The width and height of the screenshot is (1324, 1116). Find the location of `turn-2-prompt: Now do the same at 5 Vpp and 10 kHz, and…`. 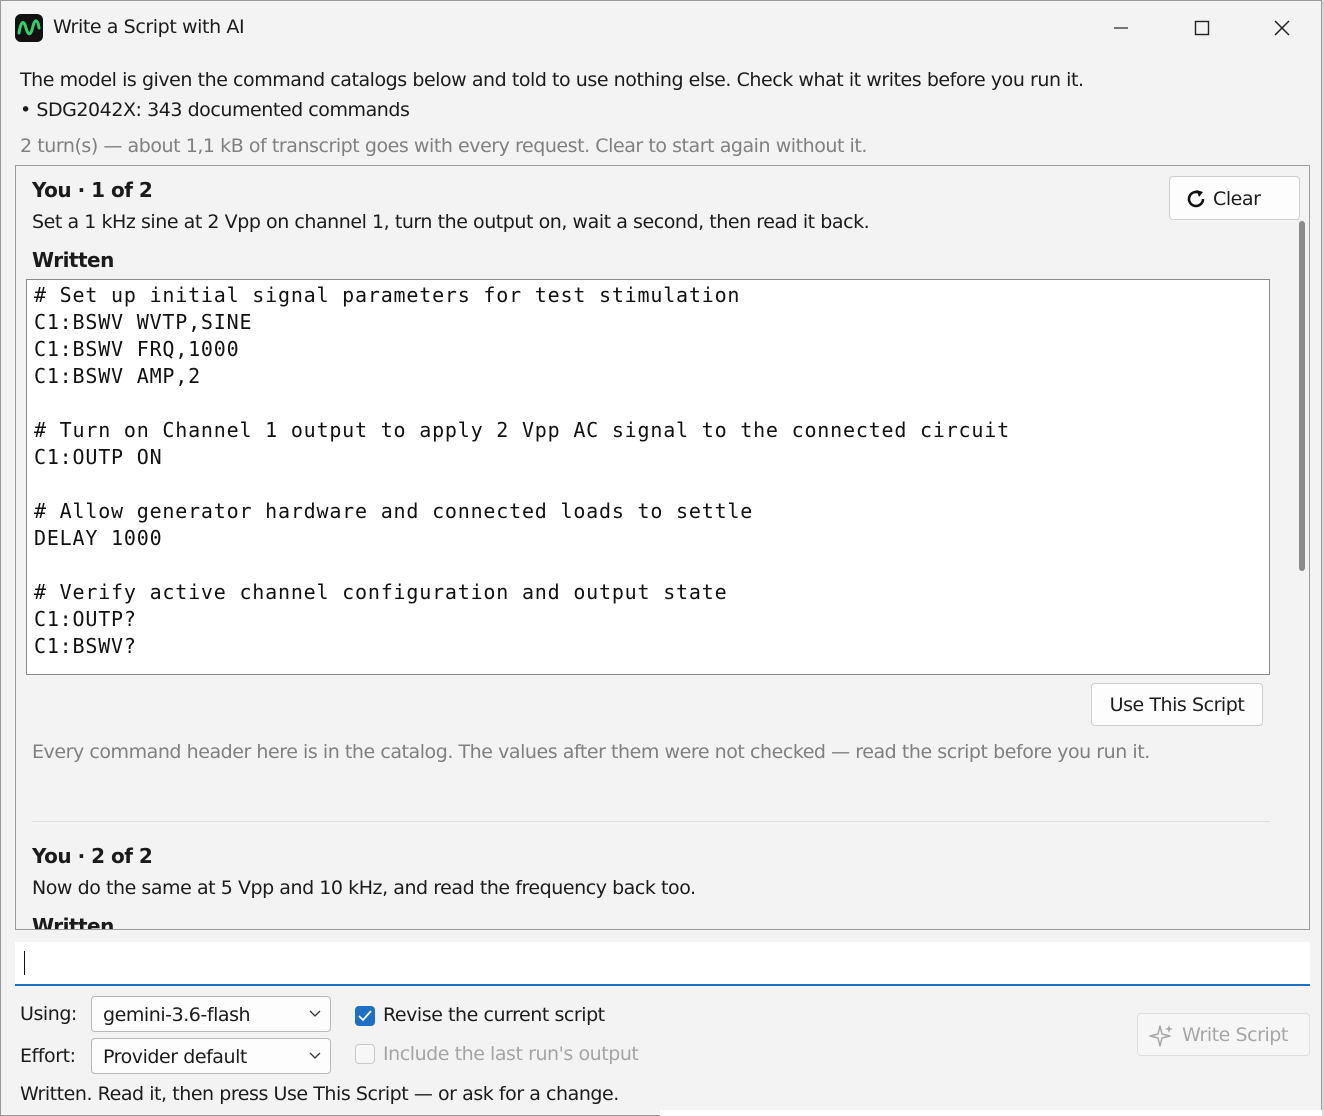

turn-2-prompt: Now do the same at 5 Vpp and 10 kHz, and… is located at coordinates (364, 888).